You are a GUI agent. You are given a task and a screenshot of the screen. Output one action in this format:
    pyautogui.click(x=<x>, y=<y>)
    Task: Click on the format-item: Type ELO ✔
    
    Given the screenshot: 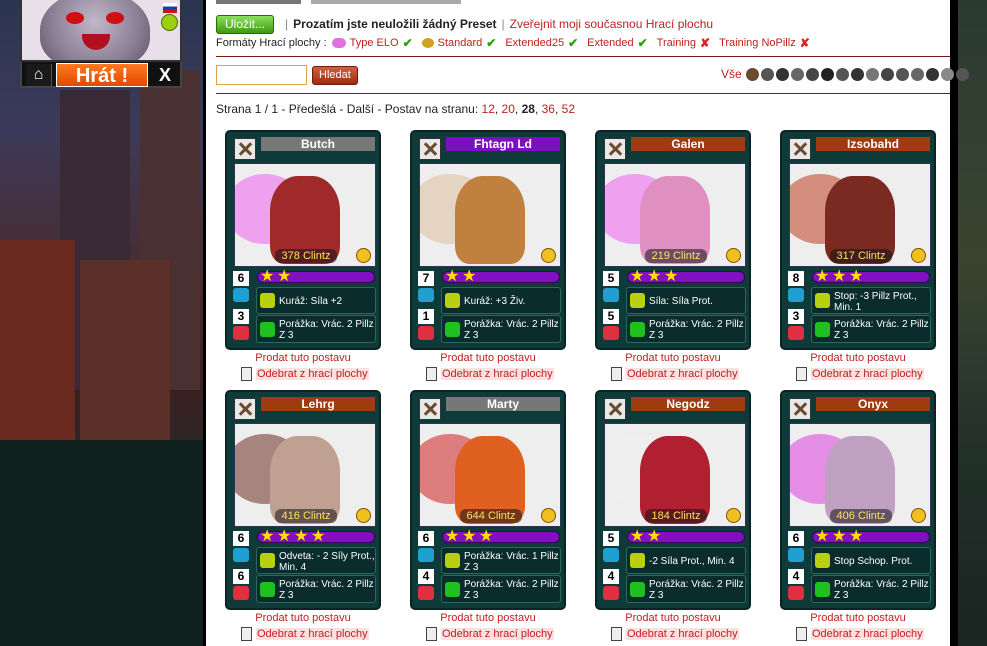 What is the action you would take?
    pyautogui.click(x=372, y=43)
    